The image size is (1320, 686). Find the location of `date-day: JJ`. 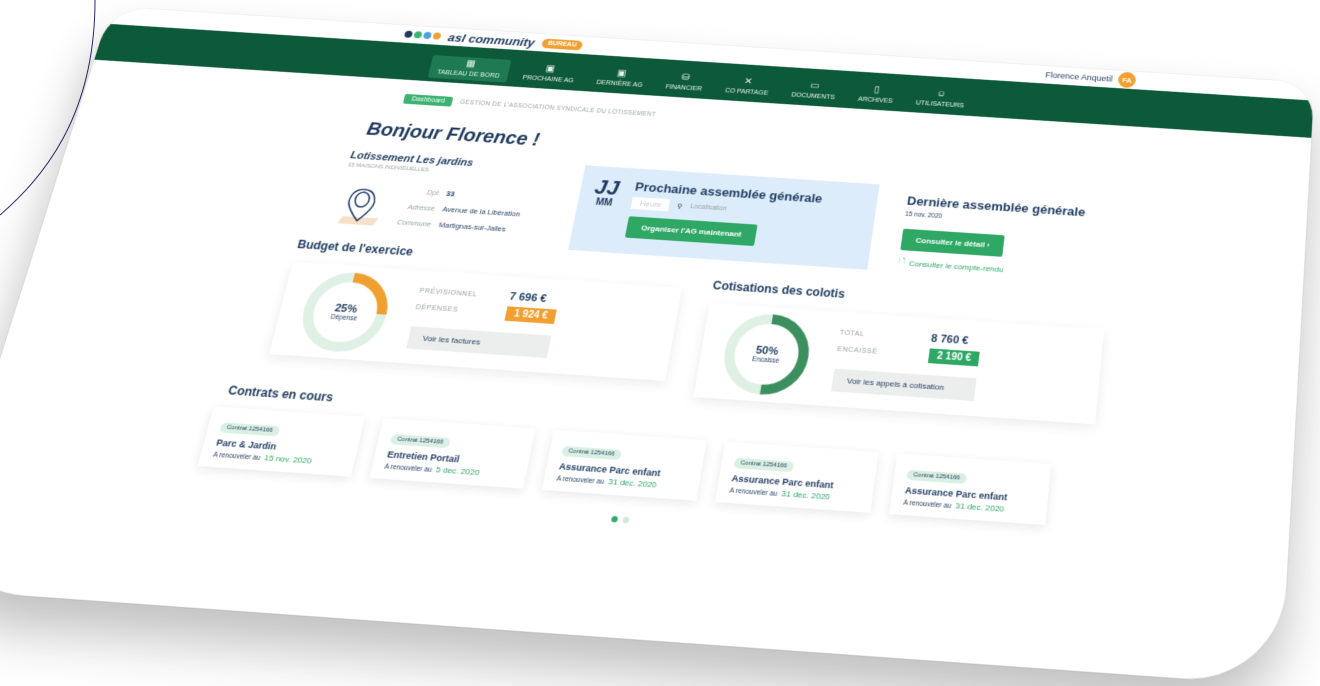

date-day: JJ is located at coordinates (607, 187).